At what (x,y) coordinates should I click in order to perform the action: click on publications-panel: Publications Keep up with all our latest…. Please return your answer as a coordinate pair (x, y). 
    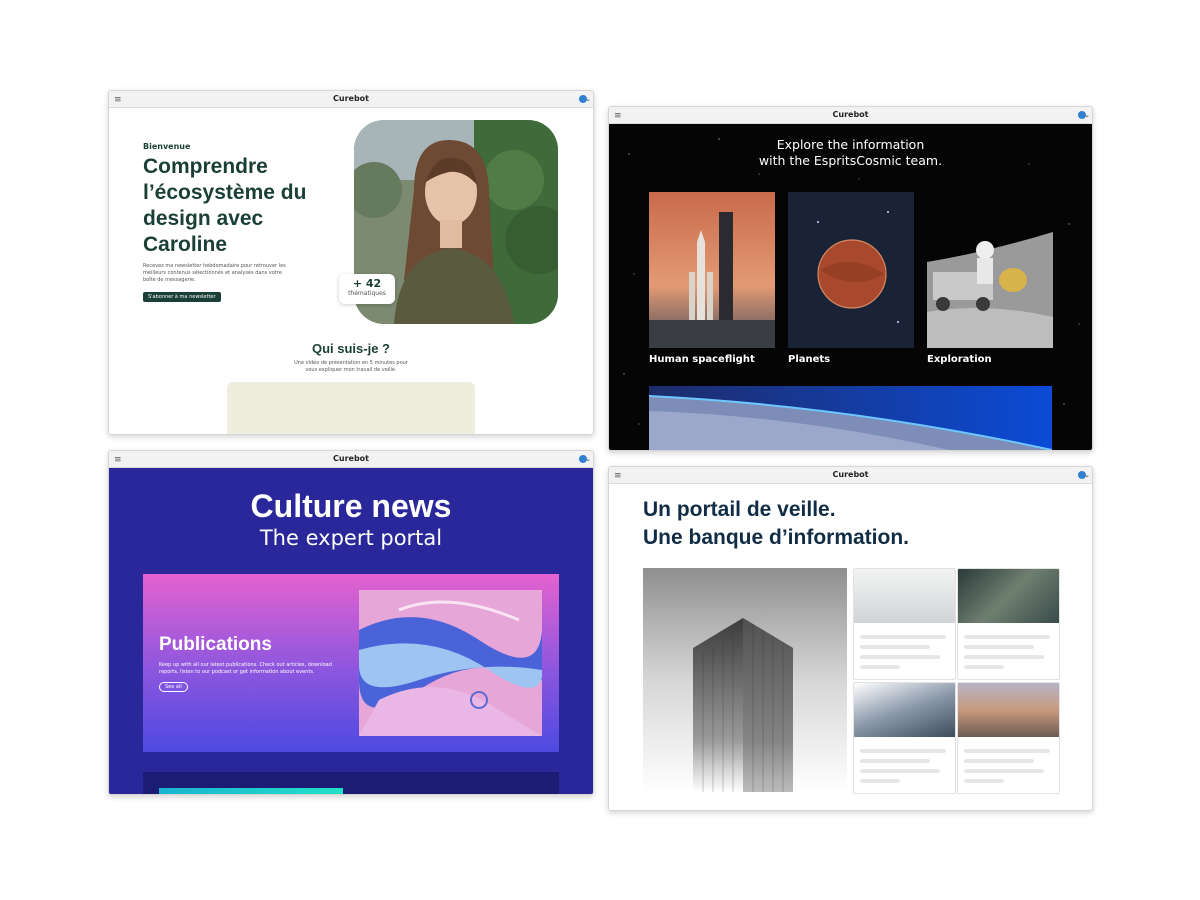
    Looking at the image, I should click on (351, 663).